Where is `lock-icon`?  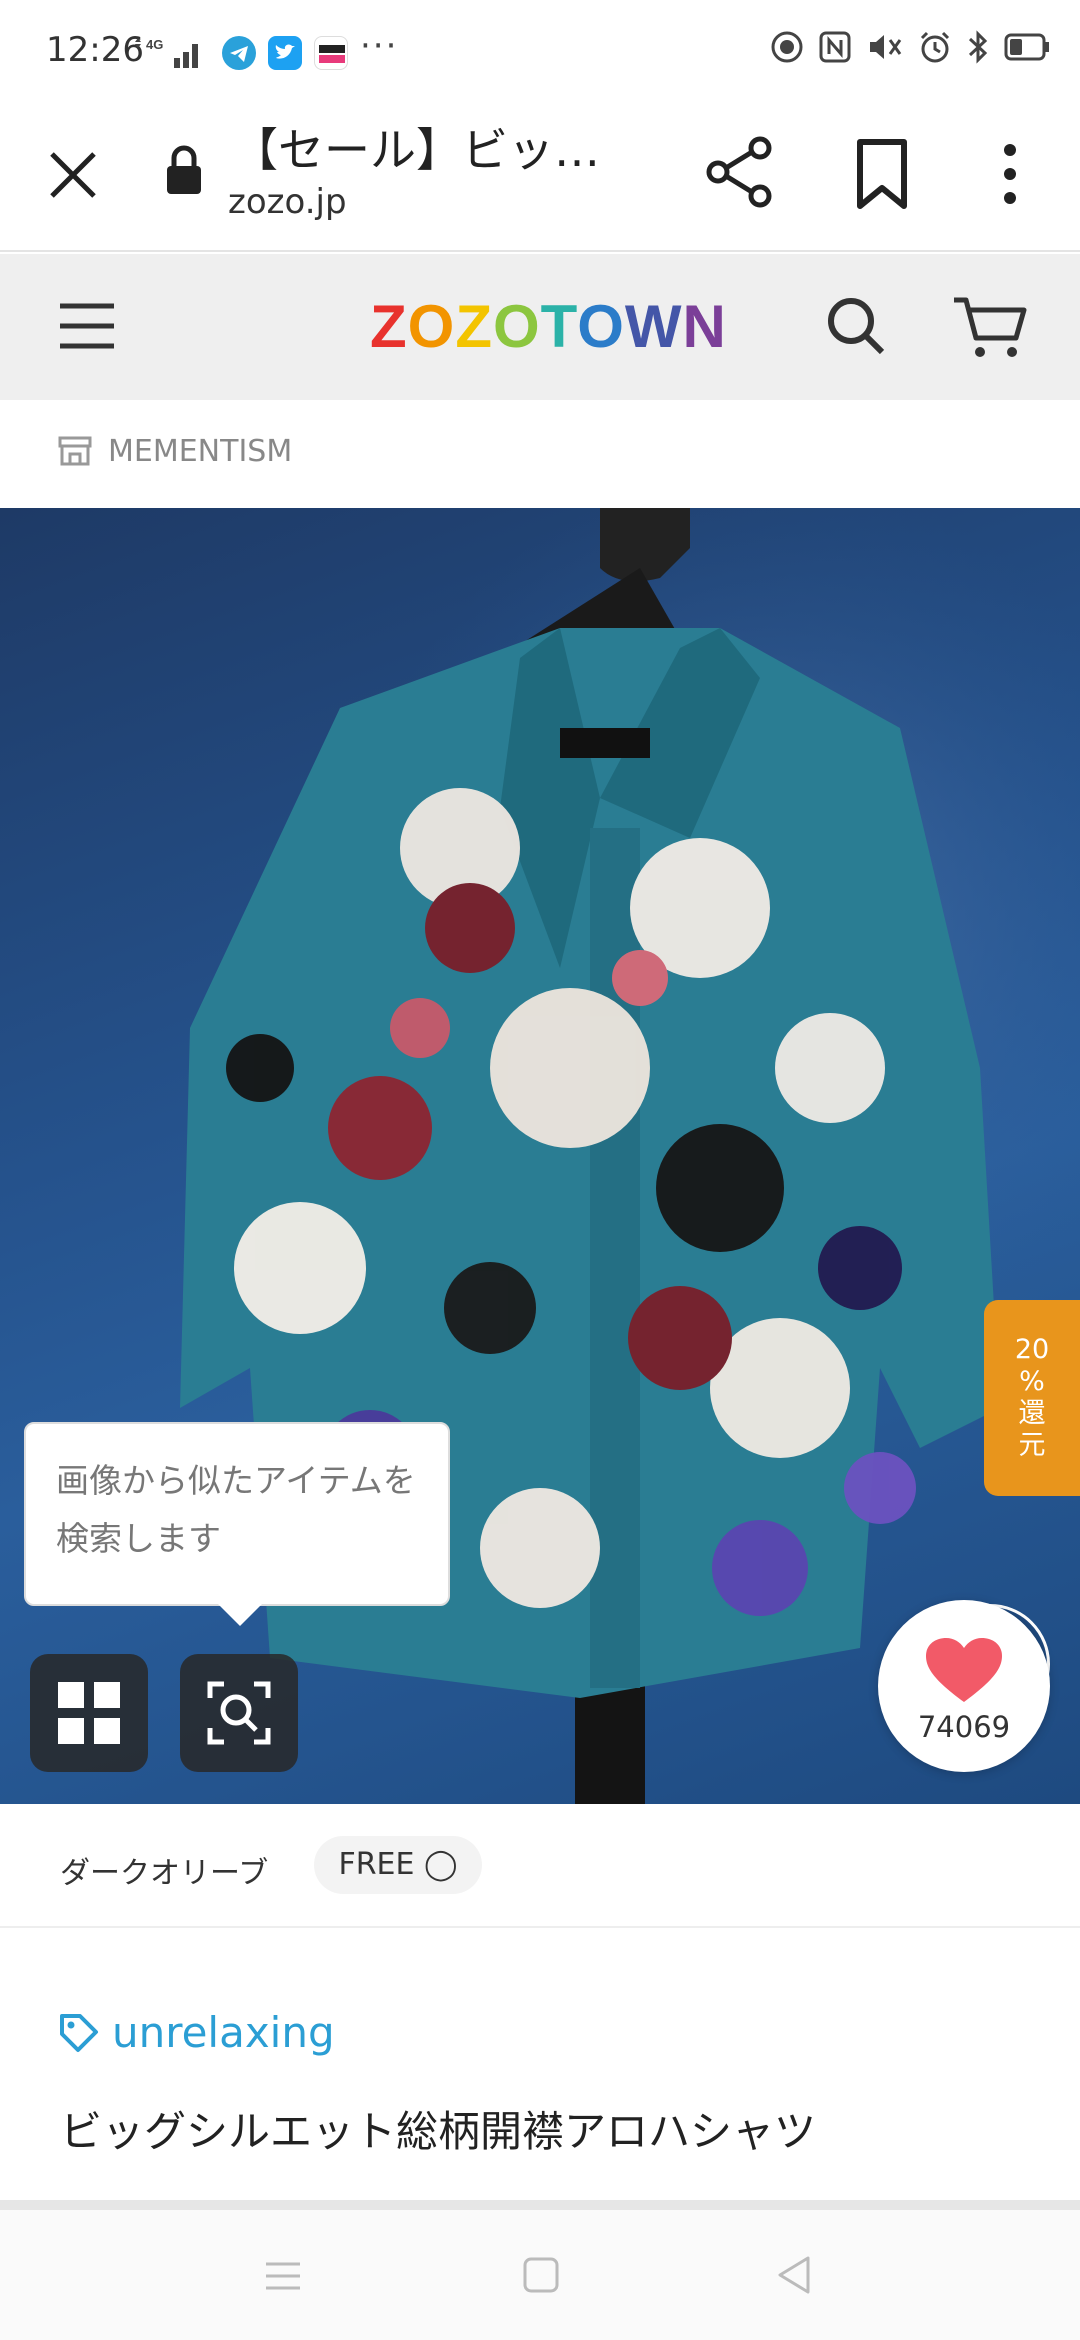 lock-icon is located at coordinates (184, 170).